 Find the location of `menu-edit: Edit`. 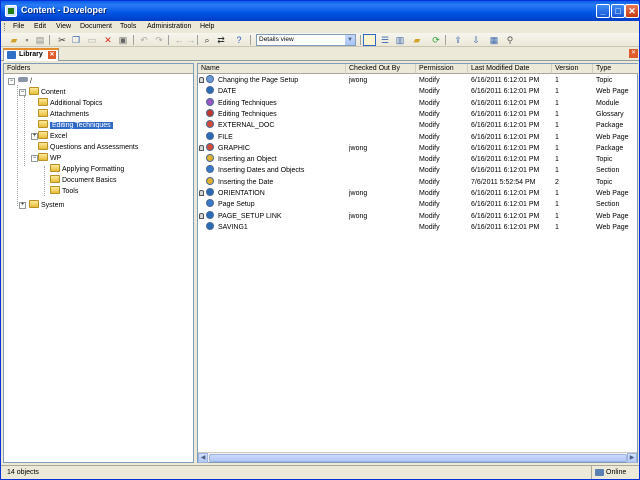

menu-edit: Edit is located at coordinates (40, 27).